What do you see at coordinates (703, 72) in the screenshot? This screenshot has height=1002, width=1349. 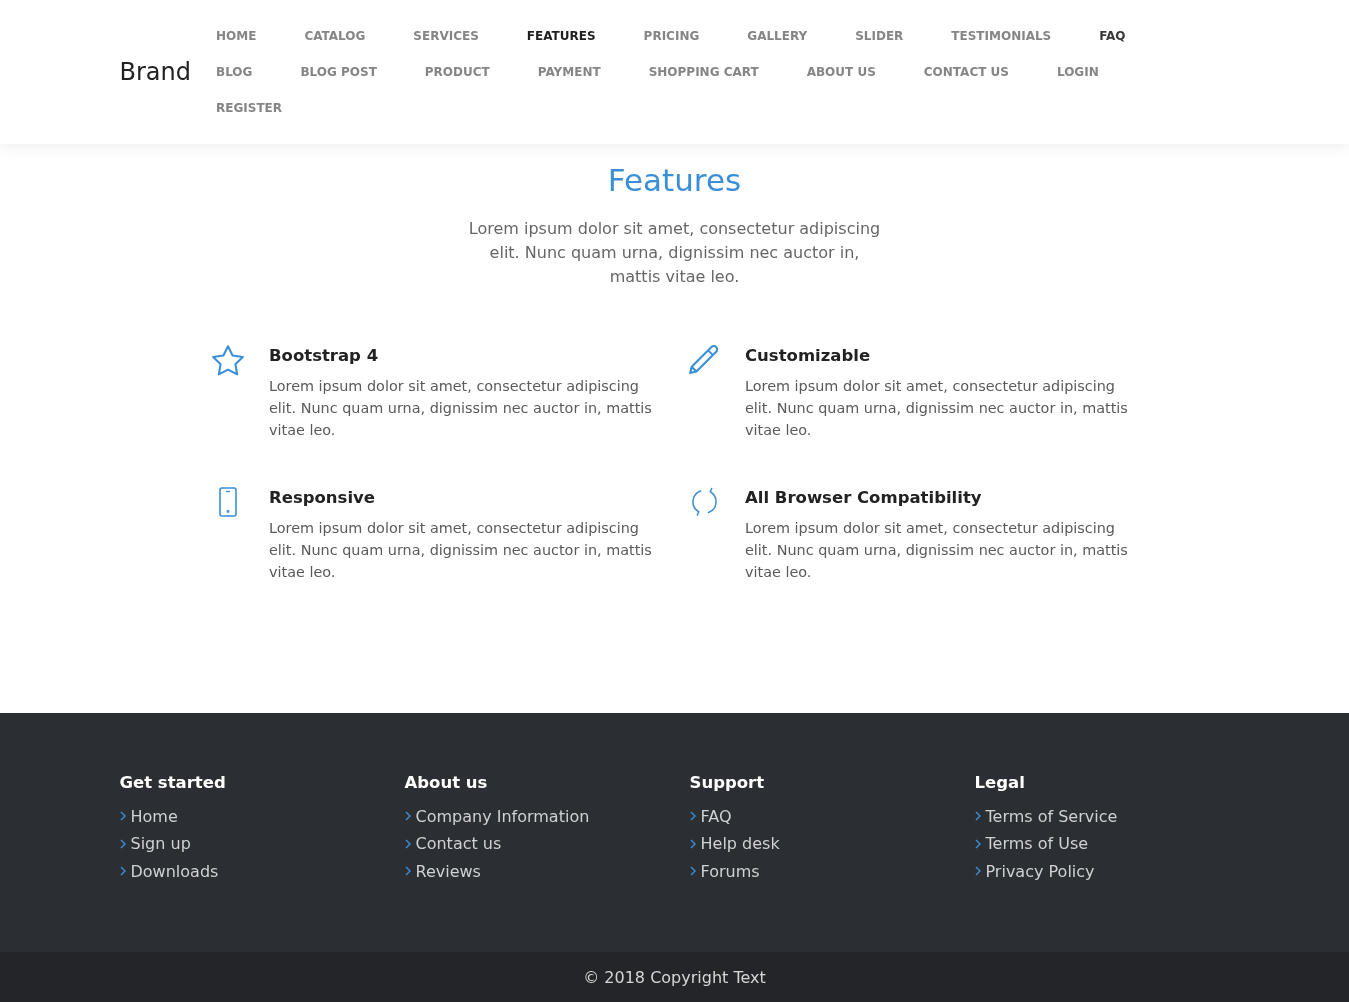 I see `nav-link: SHOPPING CART` at bounding box center [703, 72].